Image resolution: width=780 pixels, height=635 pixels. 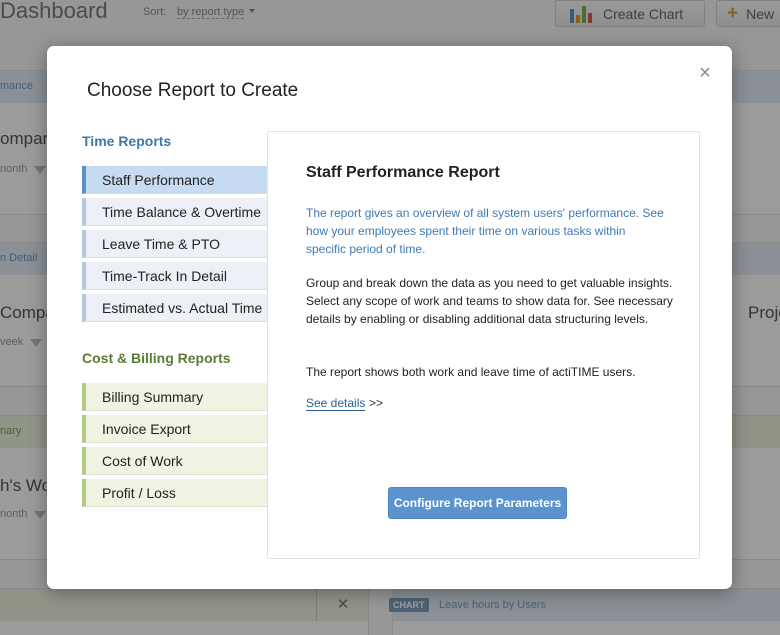 I want to click on report-item-estimated-vs-actual: Estimated vs. Actual Time, so click(x=175, y=308).